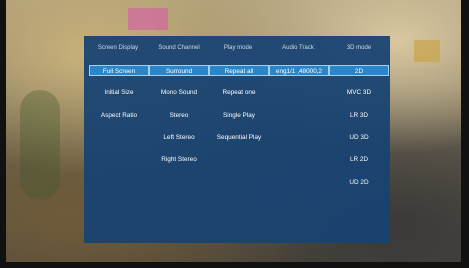  What do you see at coordinates (239, 70) in the screenshot?
I see `option-repeat-all: Repeat all` at bounding box center [239, 70].